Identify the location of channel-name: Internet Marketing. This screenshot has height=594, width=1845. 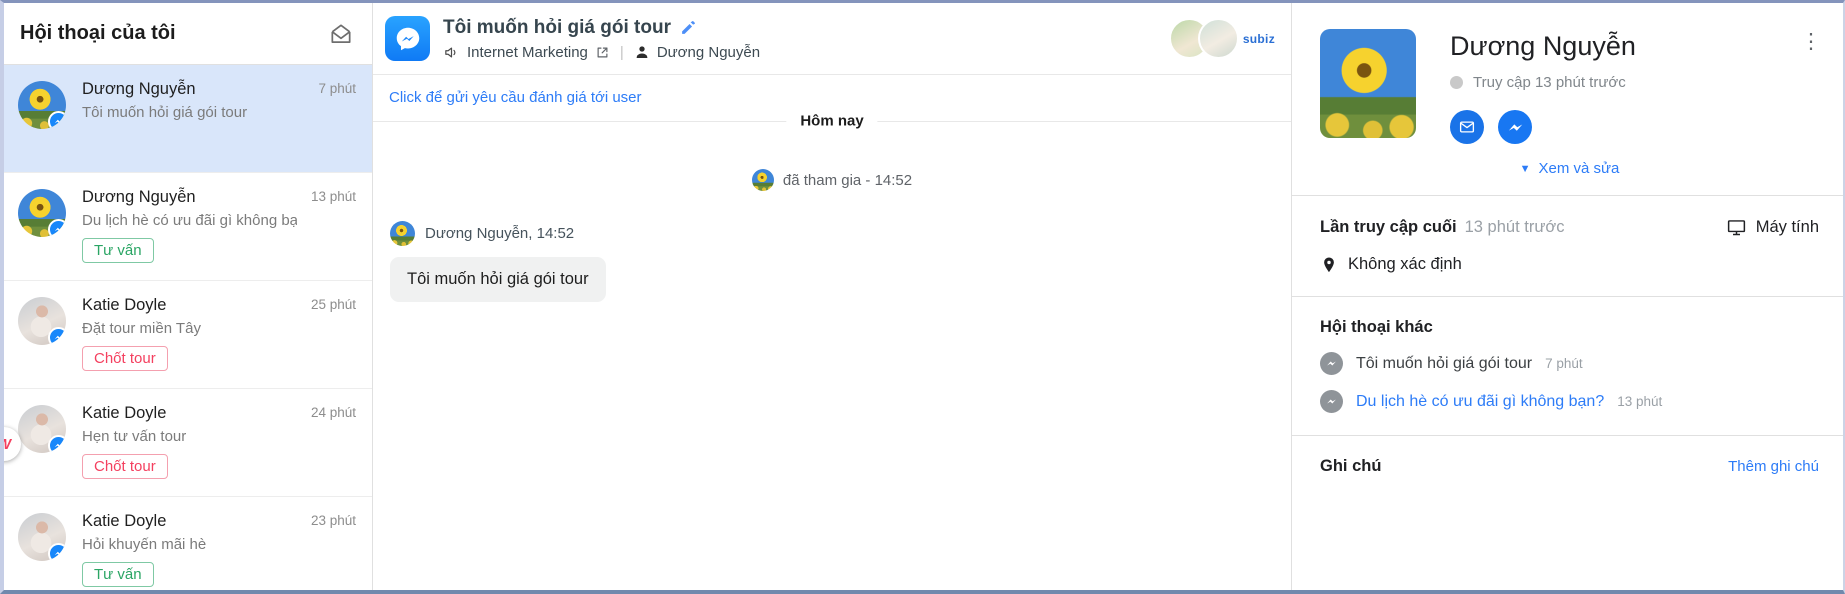
(527, 52).